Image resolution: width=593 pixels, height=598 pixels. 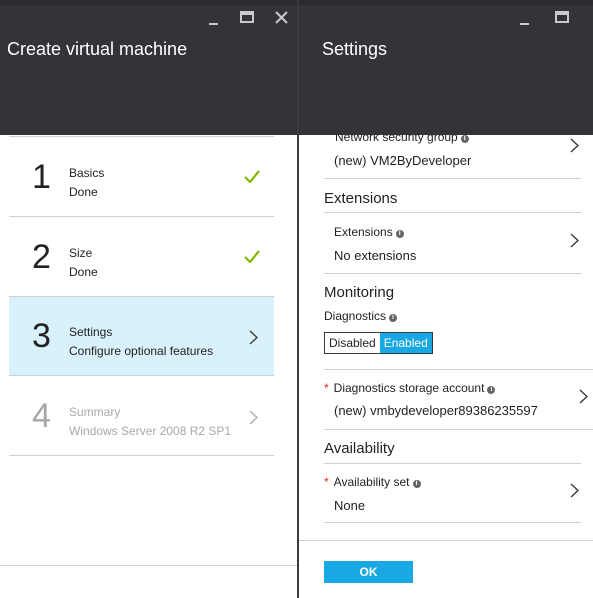 I want to click on extensions-label: Extensions i, so click(x=369, y=232).